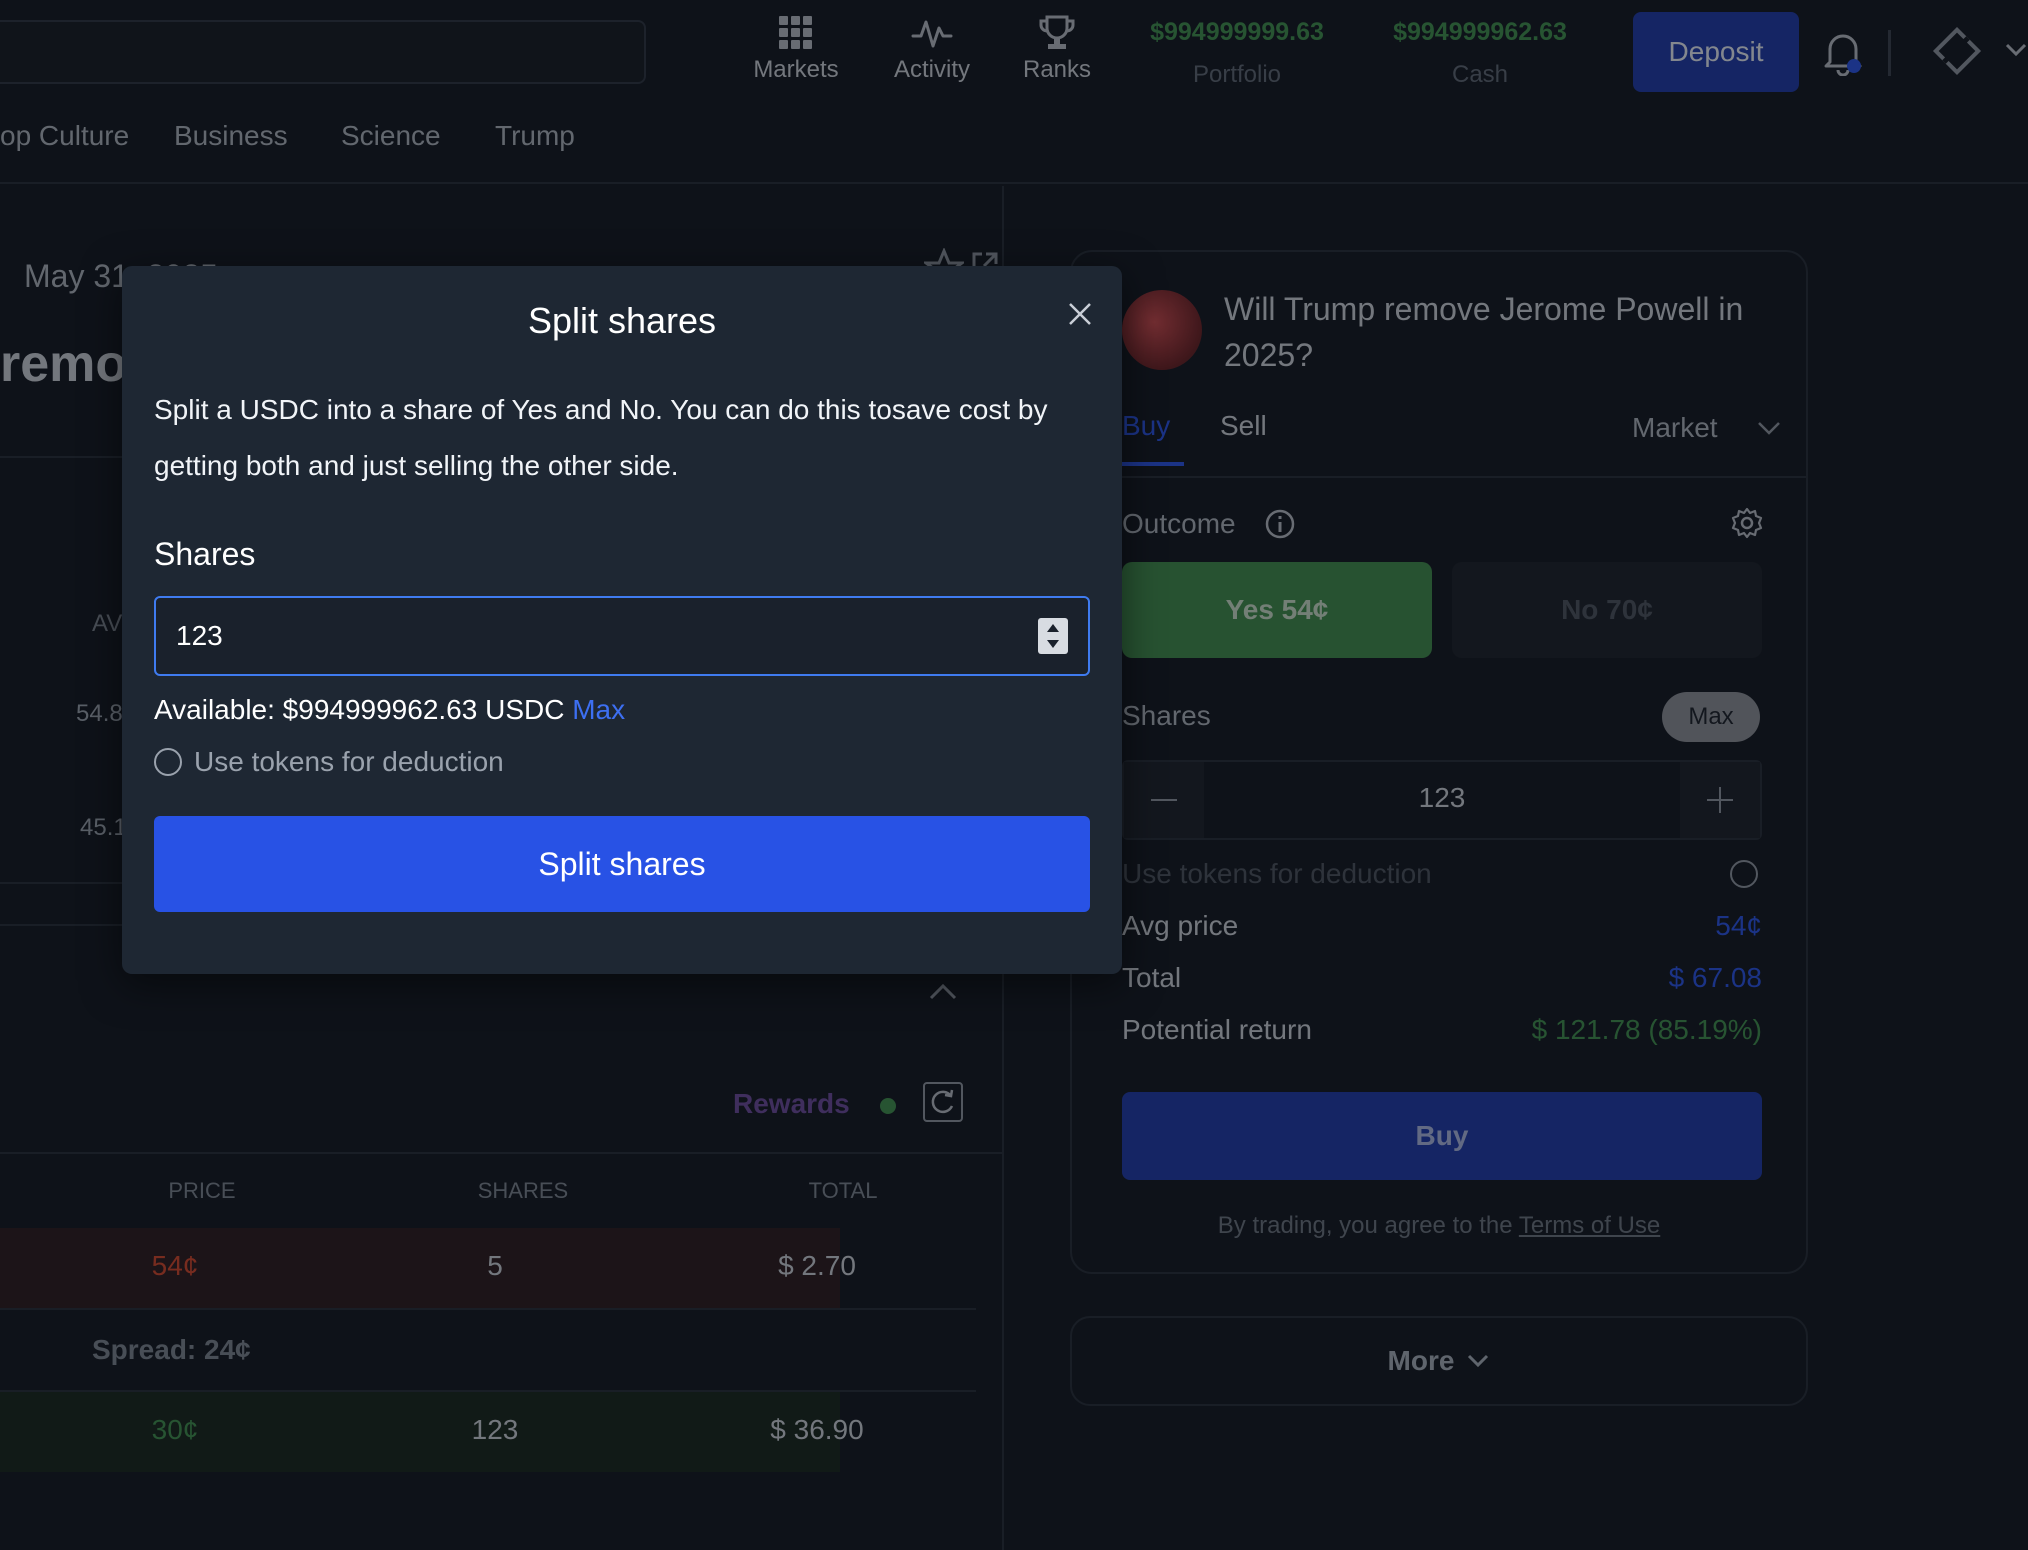 This screenshot has width=2028, height=1550. Describe the element at coordinates (168, 762) in the screenshot. I see `use-tokens-radio` at that location.